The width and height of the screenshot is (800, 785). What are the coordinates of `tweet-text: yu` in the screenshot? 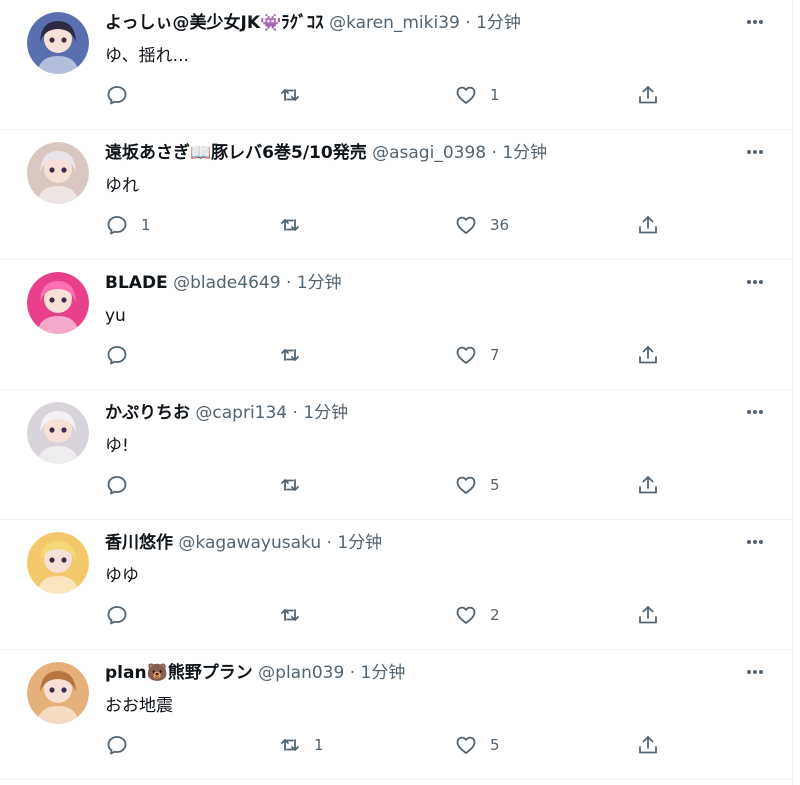 It's located at (115, 316).